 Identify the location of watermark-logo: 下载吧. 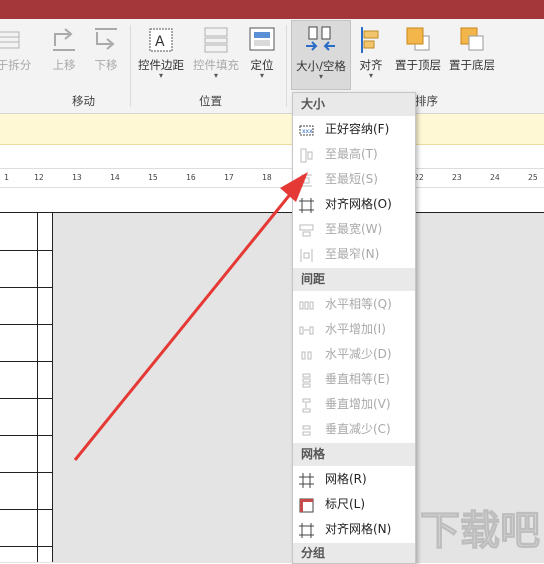
(477, 530).